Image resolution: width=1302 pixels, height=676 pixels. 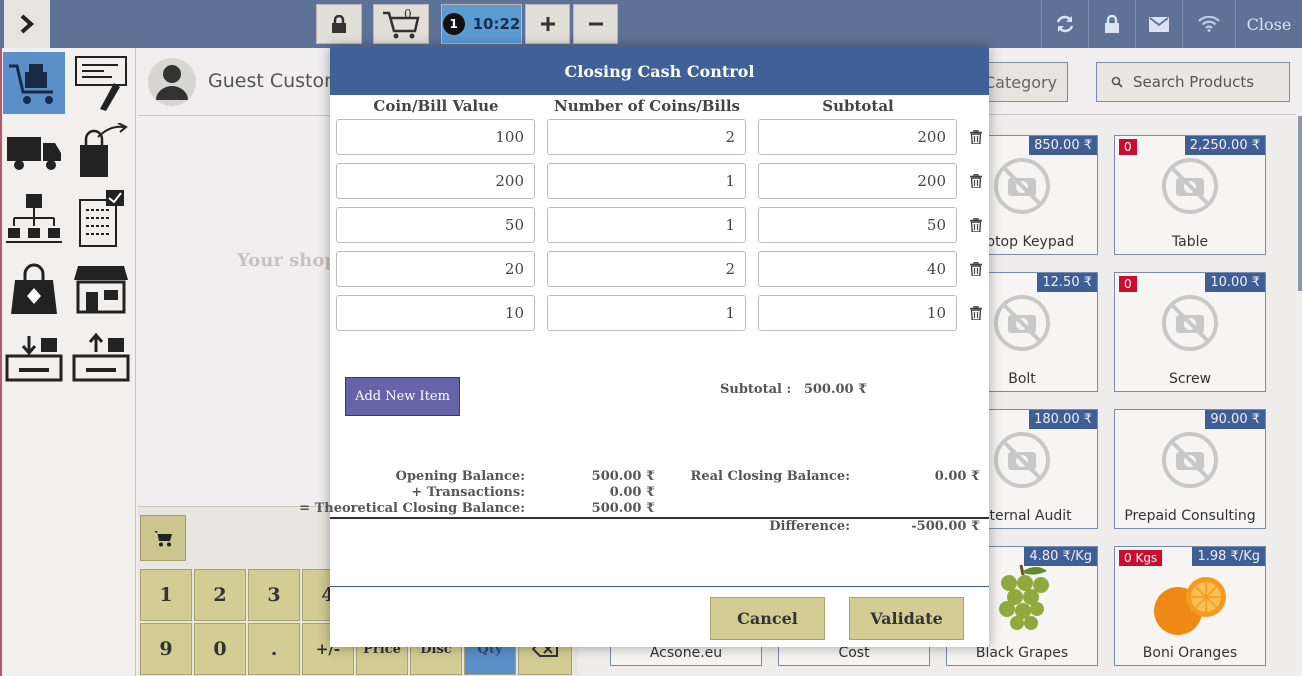 I want to click on validate-button: Validate, so click(x=906, y=618).